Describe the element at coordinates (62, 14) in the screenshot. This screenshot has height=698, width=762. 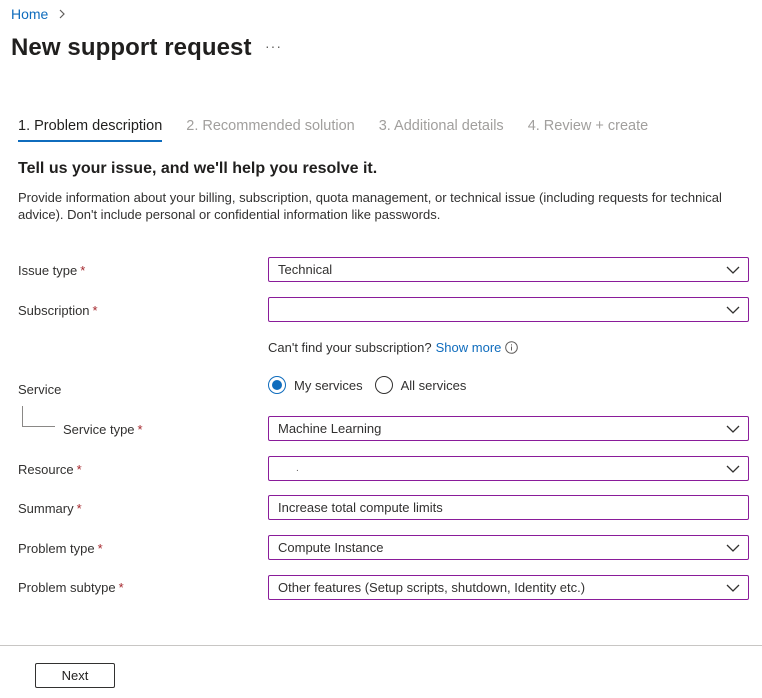
I see `chevron-right-icon` at that location.